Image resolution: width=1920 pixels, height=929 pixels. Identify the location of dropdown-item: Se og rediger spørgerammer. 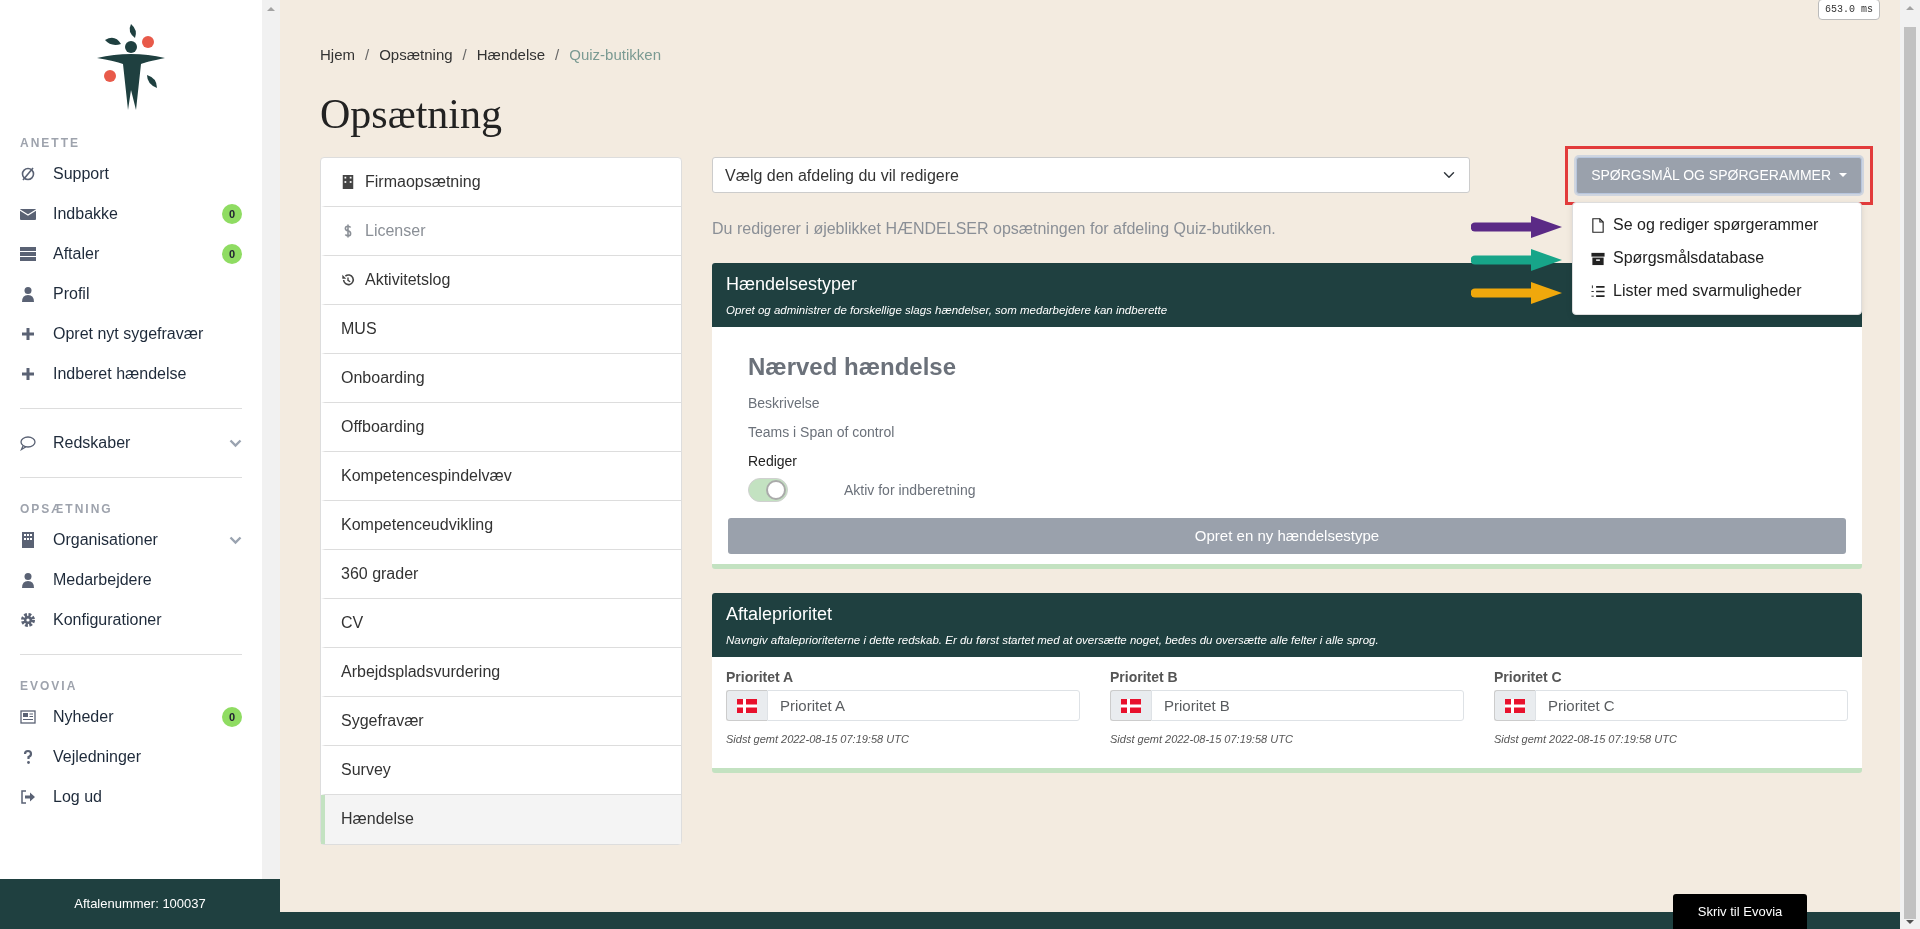
(1717, 225).